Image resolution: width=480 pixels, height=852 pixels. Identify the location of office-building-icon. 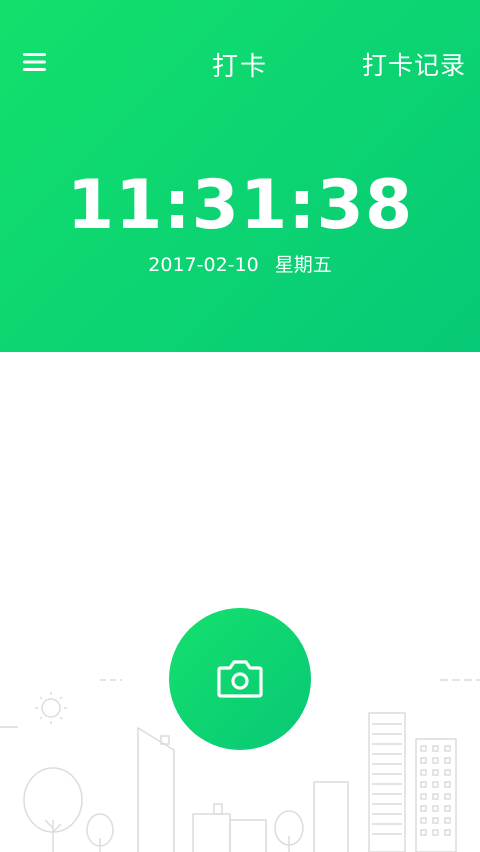
(436, 795).